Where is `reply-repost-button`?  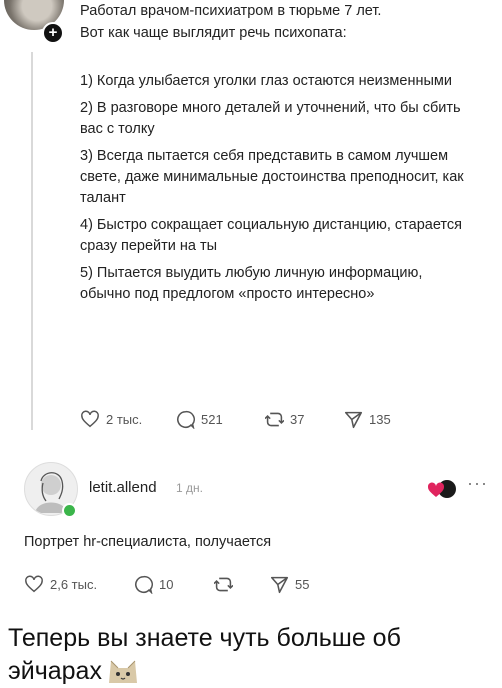 reply-repost-button is located at coordinates (226, 584).